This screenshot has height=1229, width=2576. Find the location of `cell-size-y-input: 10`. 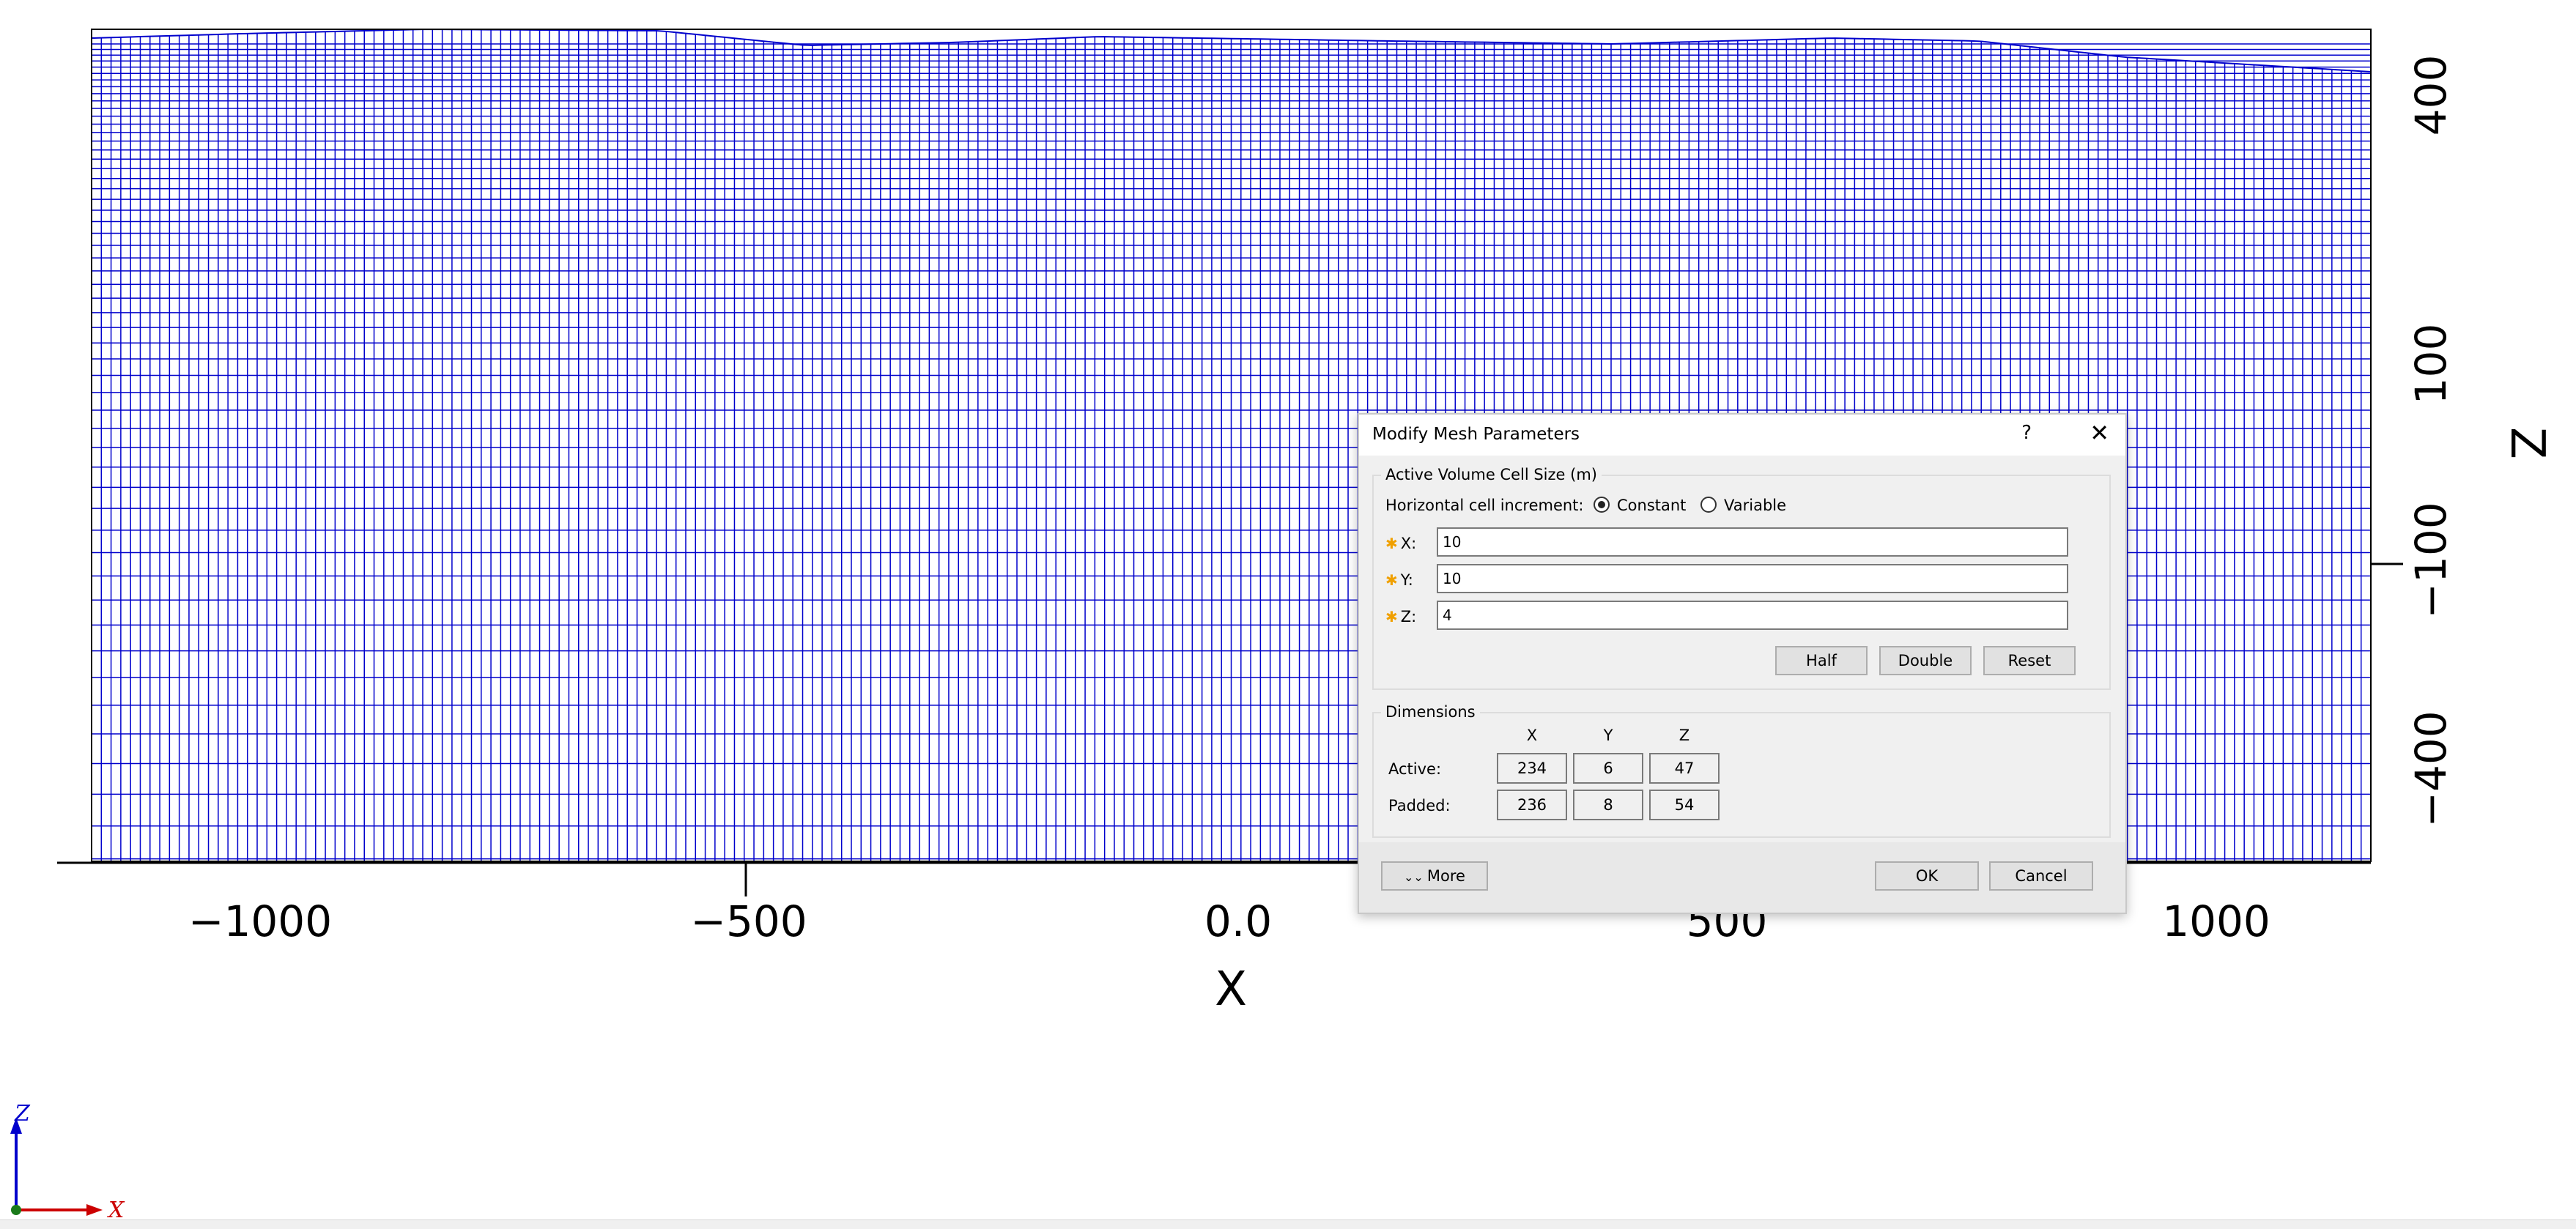

cell-size-y-input: 10 is located at coordinates (1752, 578).